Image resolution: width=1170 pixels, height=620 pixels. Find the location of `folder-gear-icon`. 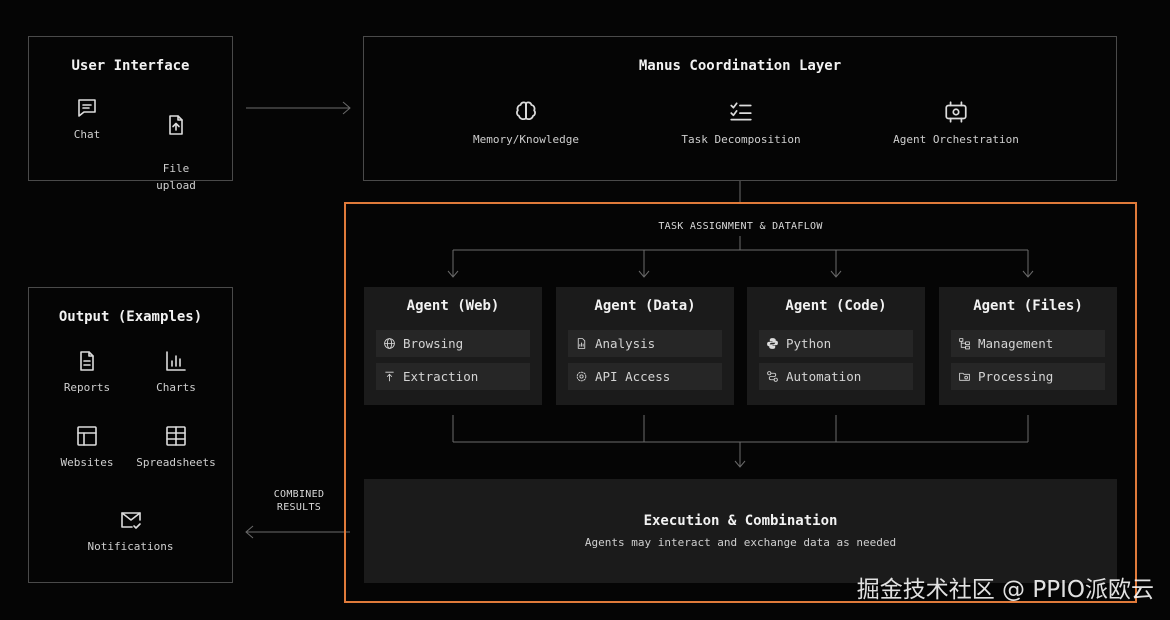

folder-gear-icon is located at coordinates (964, 376).